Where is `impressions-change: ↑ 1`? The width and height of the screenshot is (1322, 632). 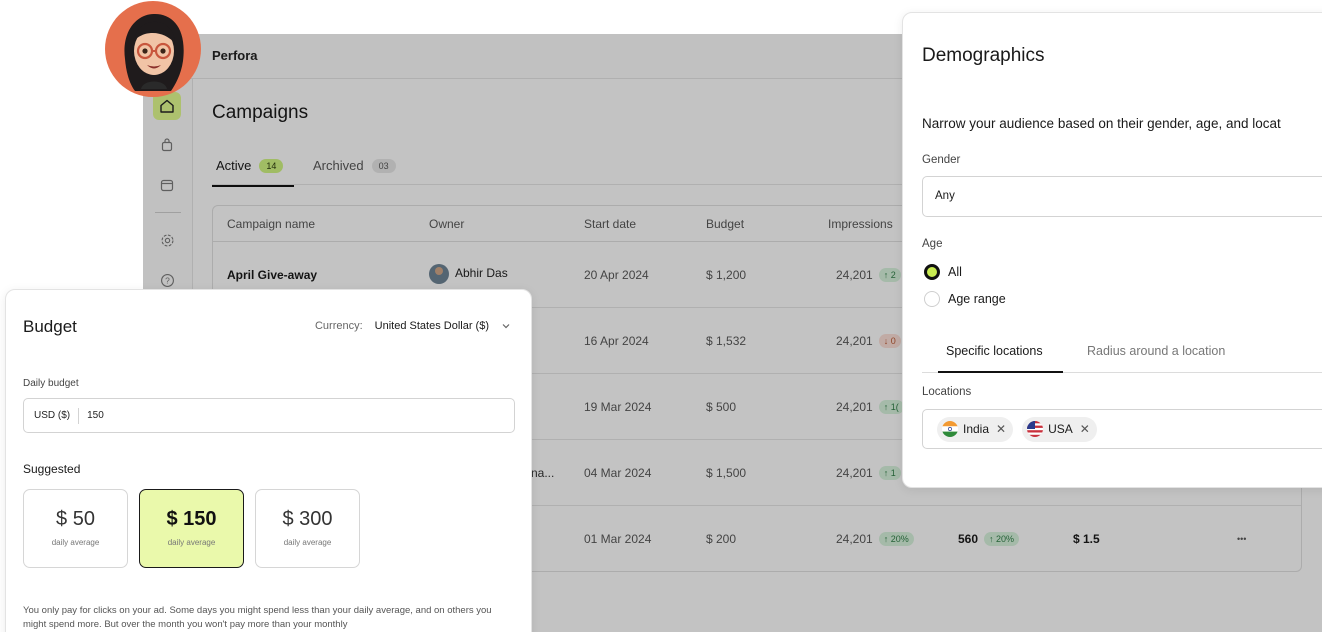 impressions-change: ↑ 1 is located at coordinates (889, 473).